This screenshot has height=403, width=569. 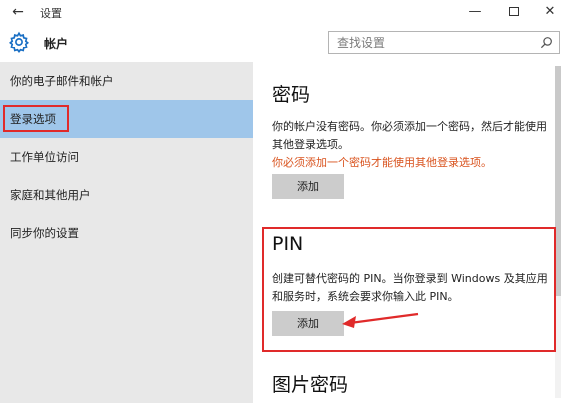 What do you see at coordinates (382, 162) in the screenshot?
I see `password-warning: 你必须添加一个密码才能使用其他登录选项。` at bounding box center [382, 162].